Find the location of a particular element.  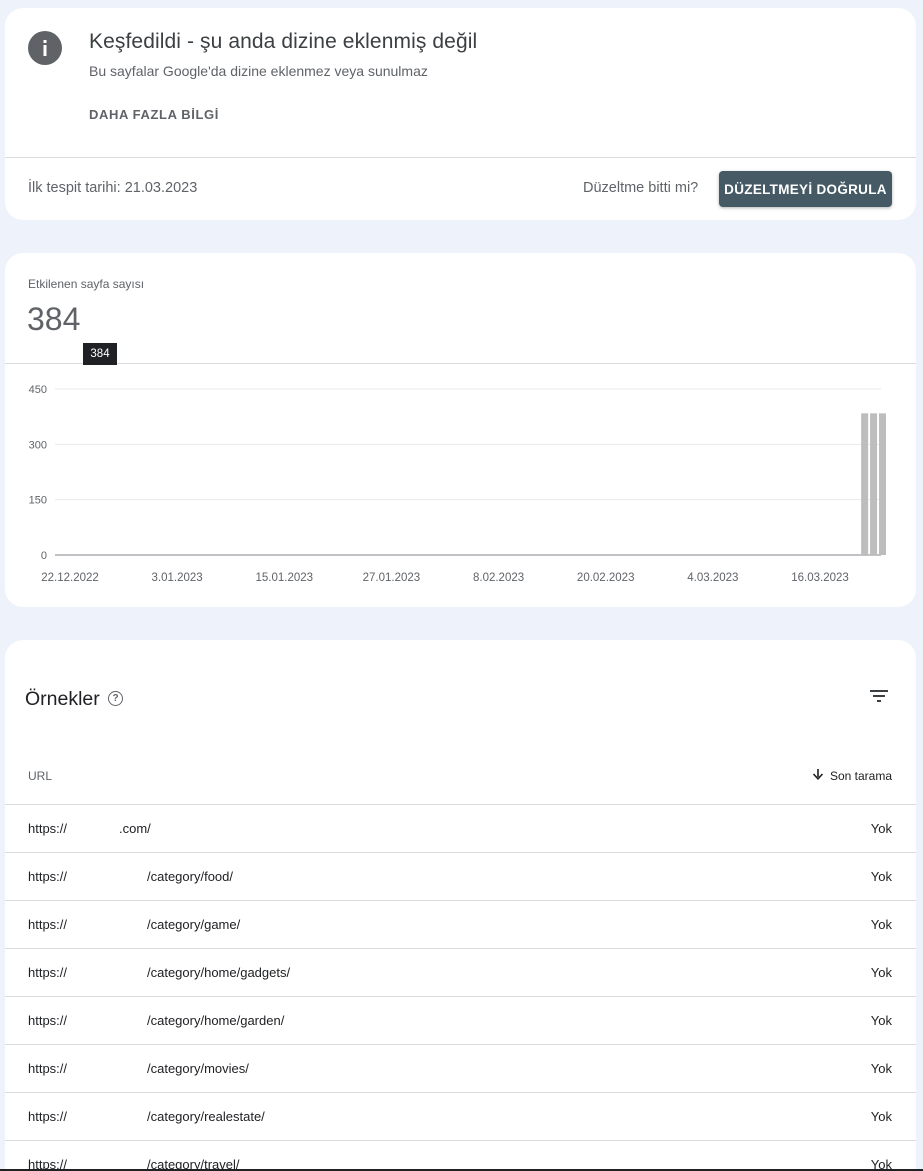

affected-pages-label: Etkilenen sayfa sayısı is located at coordinates (86, 284).